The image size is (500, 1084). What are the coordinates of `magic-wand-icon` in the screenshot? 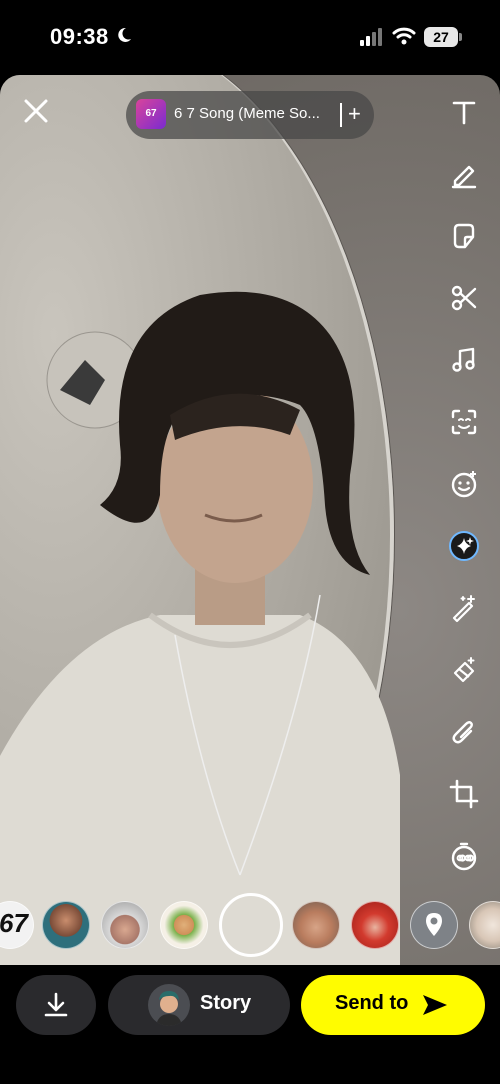 It's located at (463, 609).